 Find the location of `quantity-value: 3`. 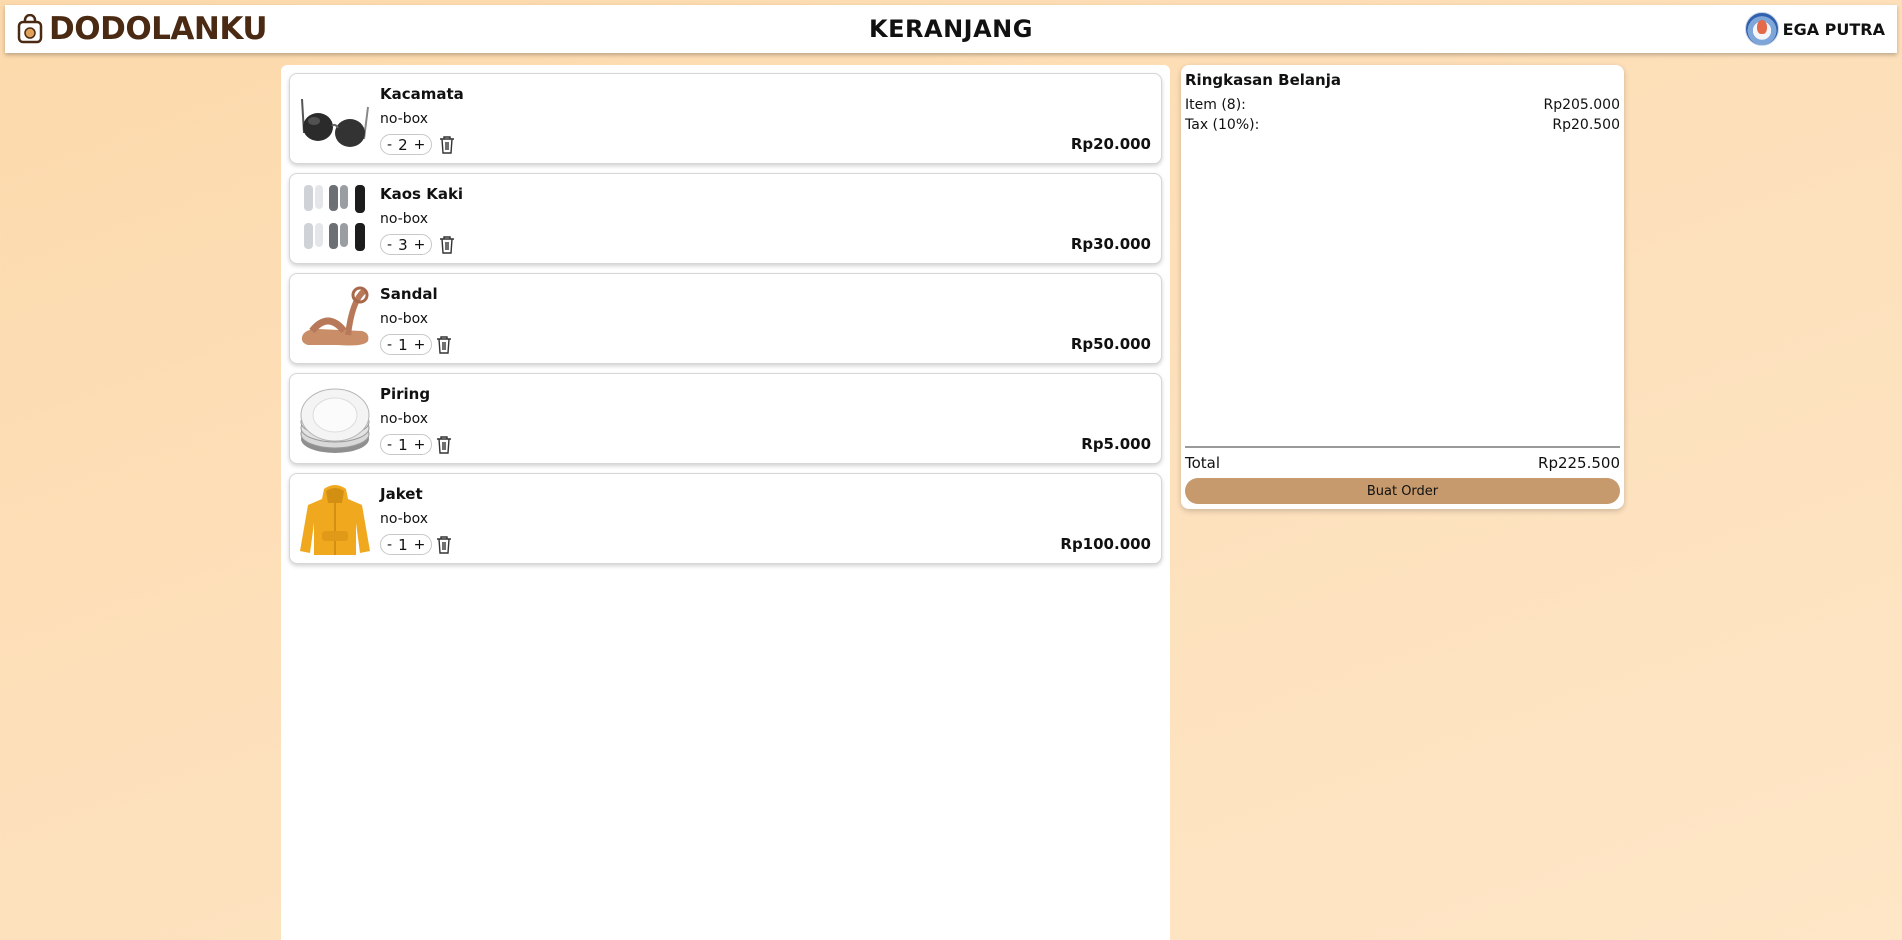

quantity-value: 3 is located at coordinates (403, 244).